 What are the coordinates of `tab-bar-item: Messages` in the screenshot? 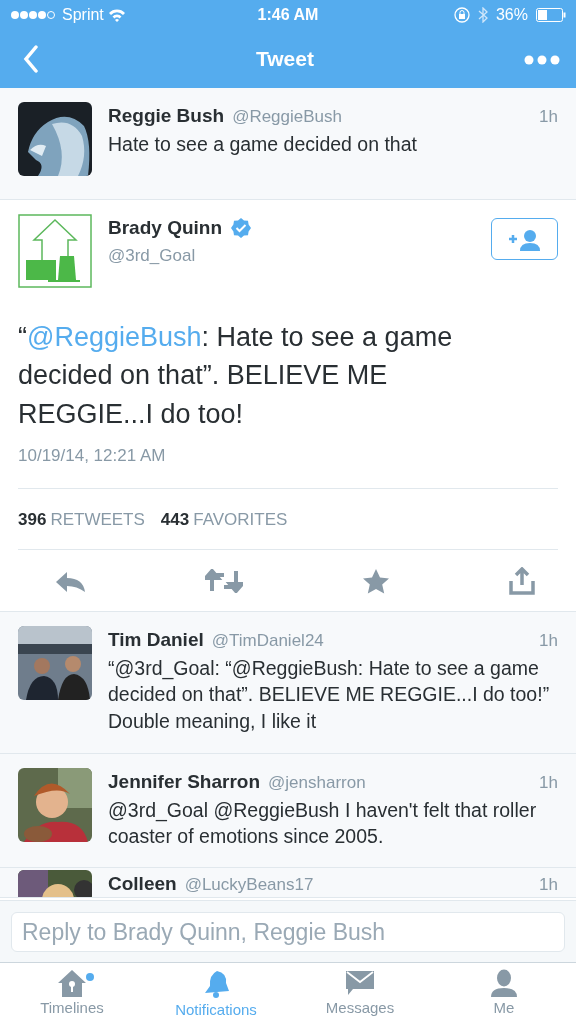 It's located at (360, 993).